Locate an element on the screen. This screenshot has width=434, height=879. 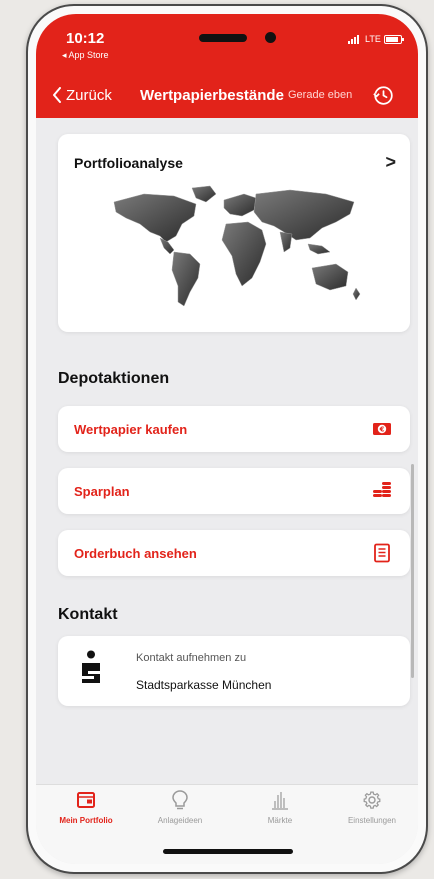
refresh-history-icon is located at coordinates (383, 95).